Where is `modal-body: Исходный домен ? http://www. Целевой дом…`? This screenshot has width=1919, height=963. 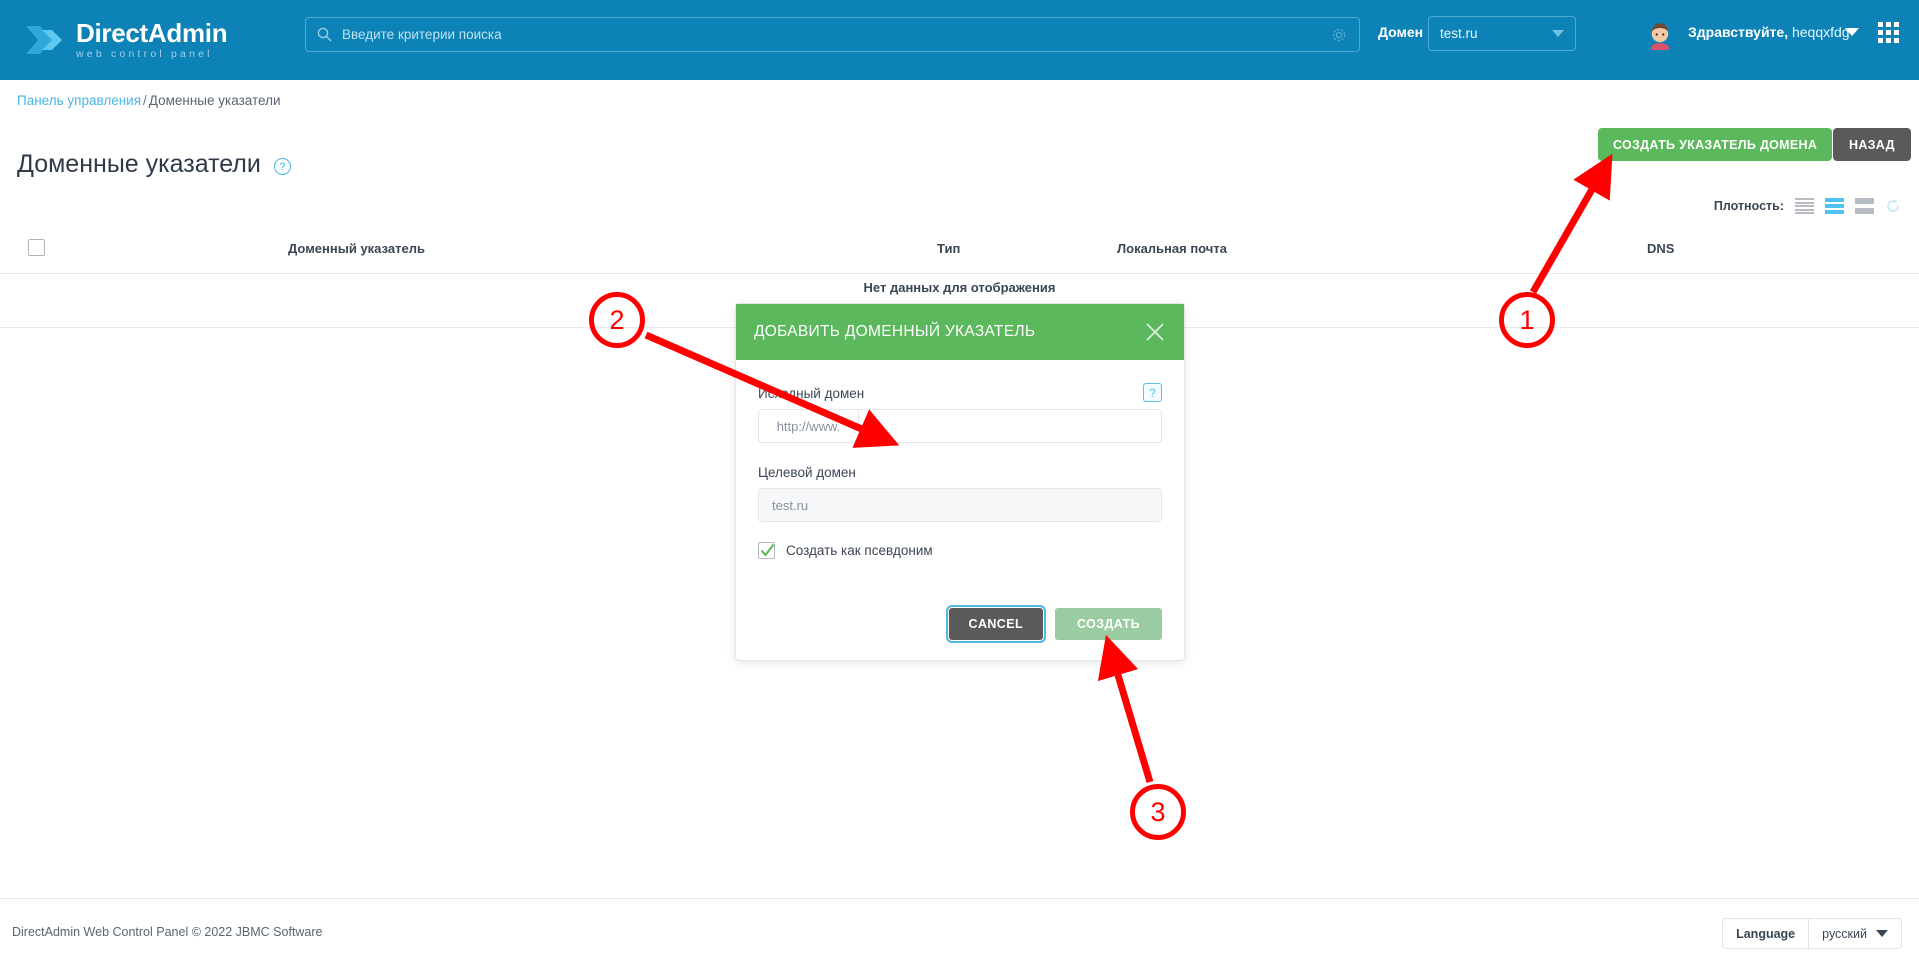 modal-body: Исходный домен ? http://www. Целевой дом… is located at coordinates (960, 459).